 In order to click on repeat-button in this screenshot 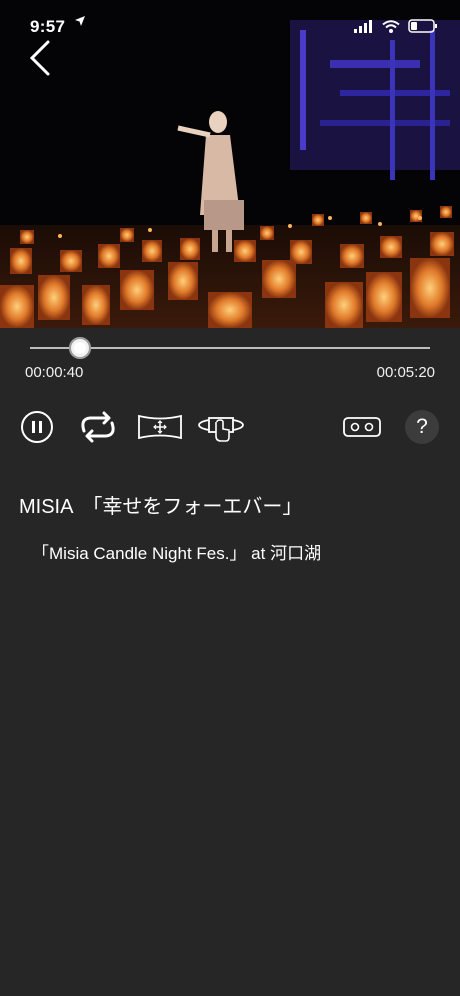, I will do `click(98, 427)`.